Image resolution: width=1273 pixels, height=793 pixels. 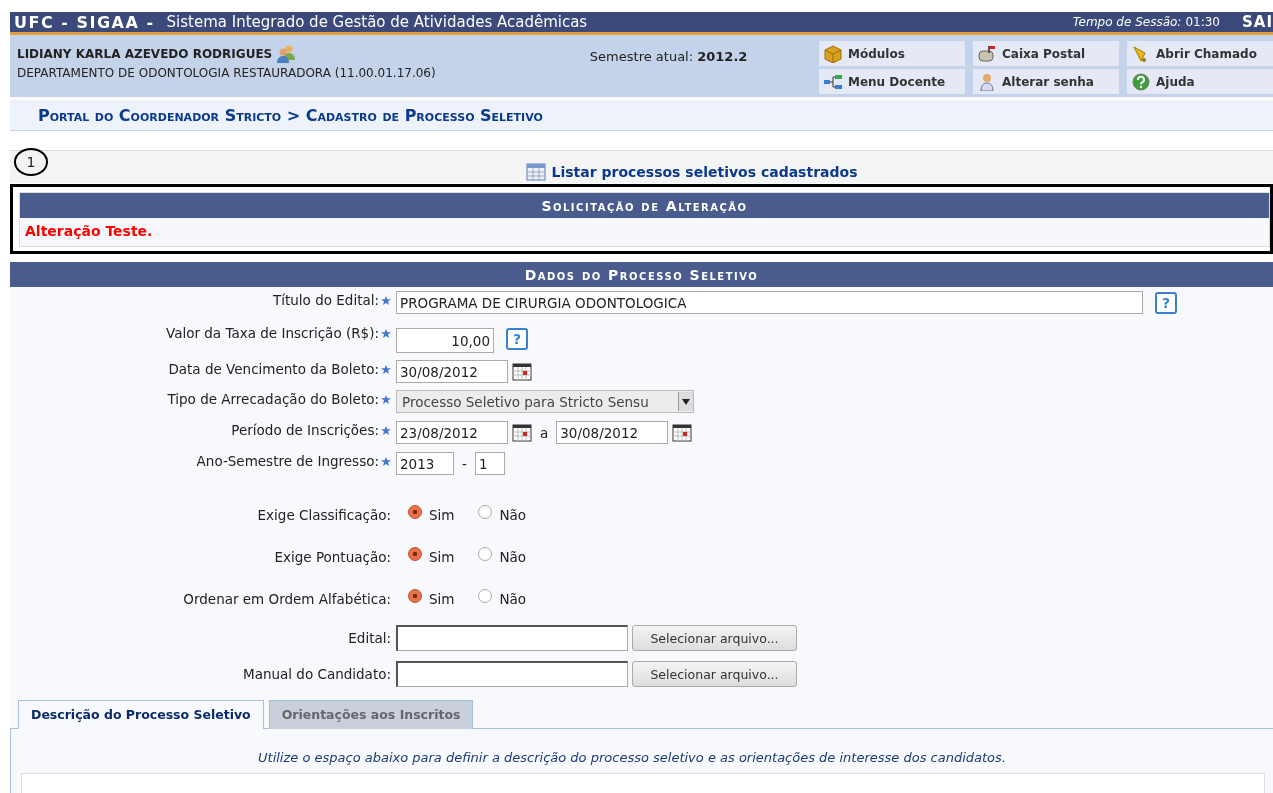 I want to click on session-time: 01:30, so click(x=1202, y=22).